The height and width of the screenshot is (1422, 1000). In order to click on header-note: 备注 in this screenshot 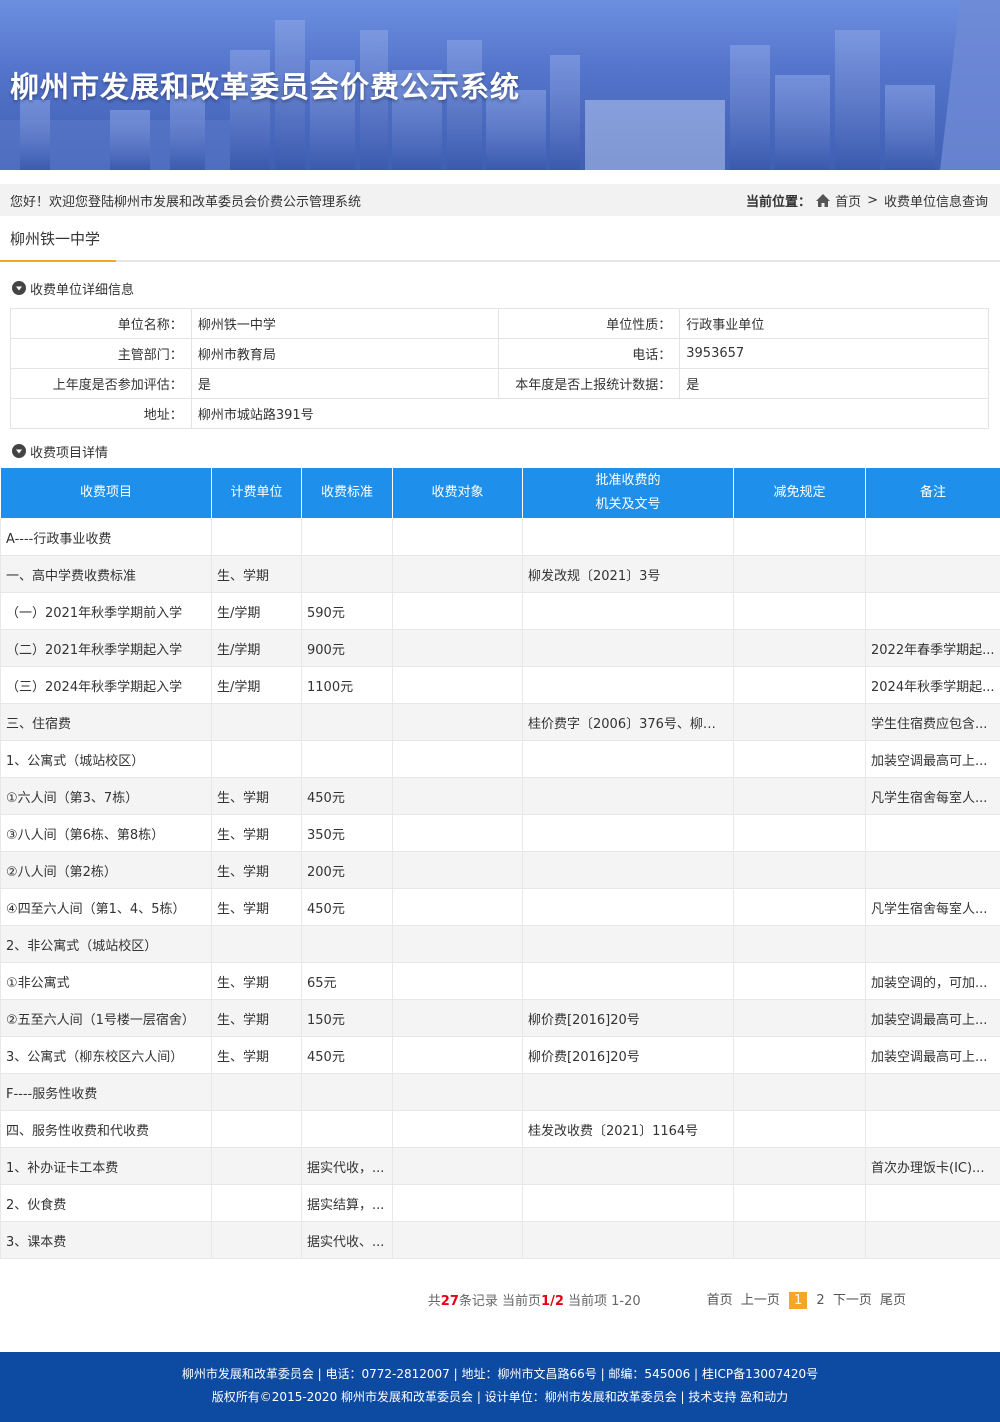, I will do `click(932, 493)`.